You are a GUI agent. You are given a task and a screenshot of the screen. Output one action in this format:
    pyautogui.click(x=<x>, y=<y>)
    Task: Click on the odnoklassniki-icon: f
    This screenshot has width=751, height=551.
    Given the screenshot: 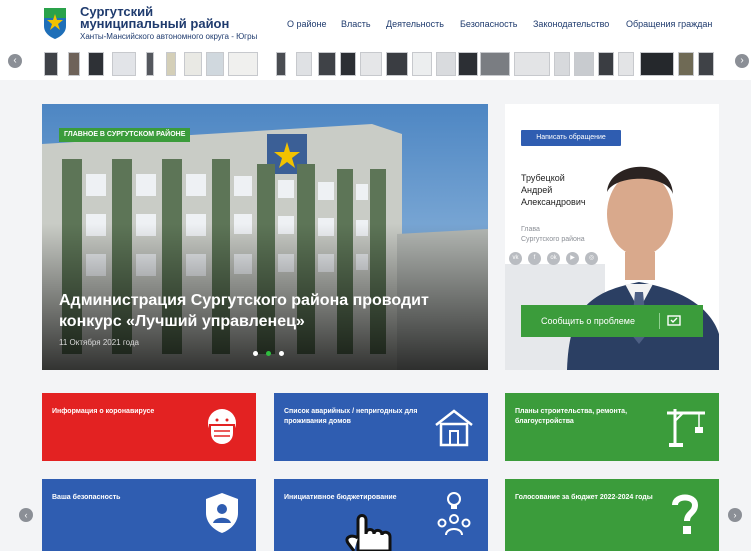 What is the action you would take?
    pyautogui.click(x=534, y=258)
    